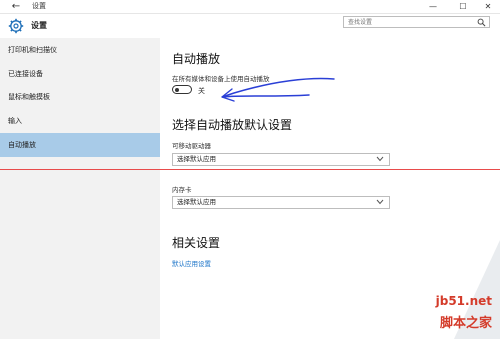 Image resolution: width=500 pixels, height=339 pixels. What do you see at coordinates (481, 22) in the screenshot?
I see `search-icon` at bounding box center [481, 22].